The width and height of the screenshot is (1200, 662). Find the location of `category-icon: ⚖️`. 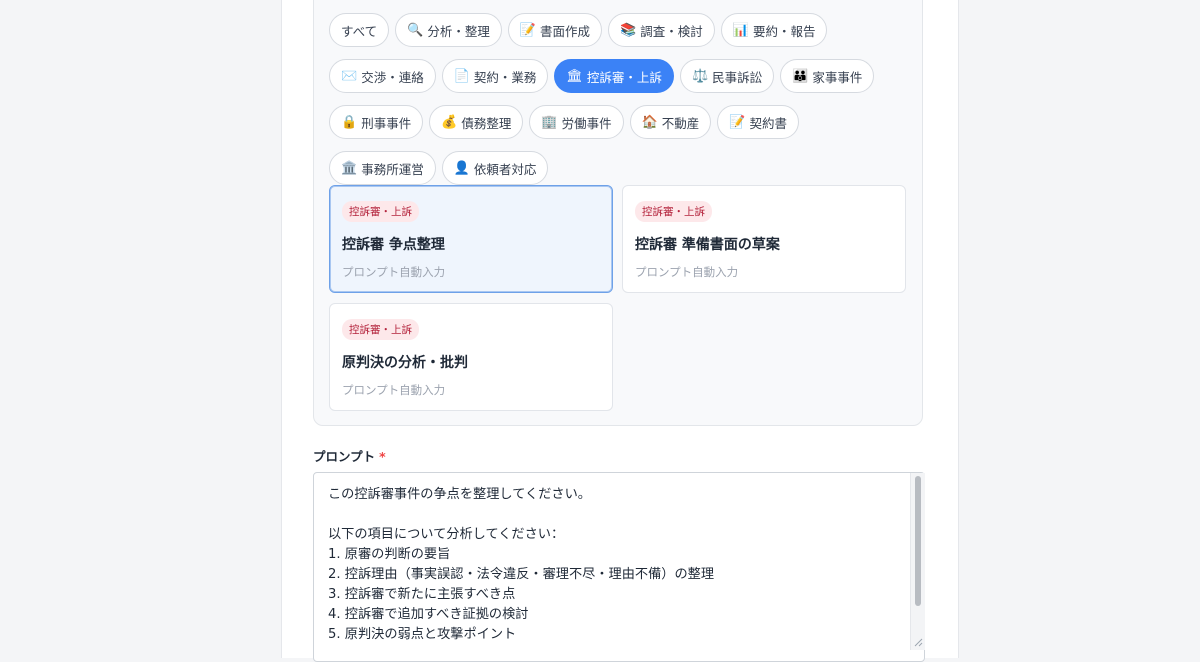

category-icon: ⚖️ is located at coordinates (700, 76).